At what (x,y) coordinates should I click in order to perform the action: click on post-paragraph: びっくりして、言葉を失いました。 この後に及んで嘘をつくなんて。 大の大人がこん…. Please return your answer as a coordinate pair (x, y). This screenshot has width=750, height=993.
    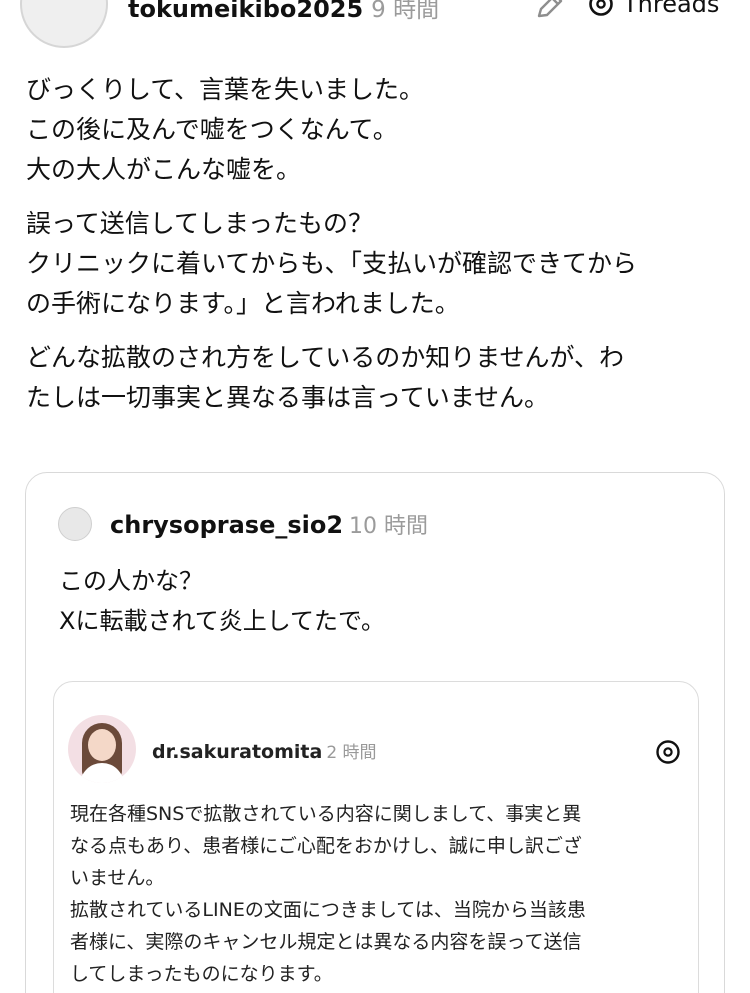
    Looking at the image, I should click on (376, 130).